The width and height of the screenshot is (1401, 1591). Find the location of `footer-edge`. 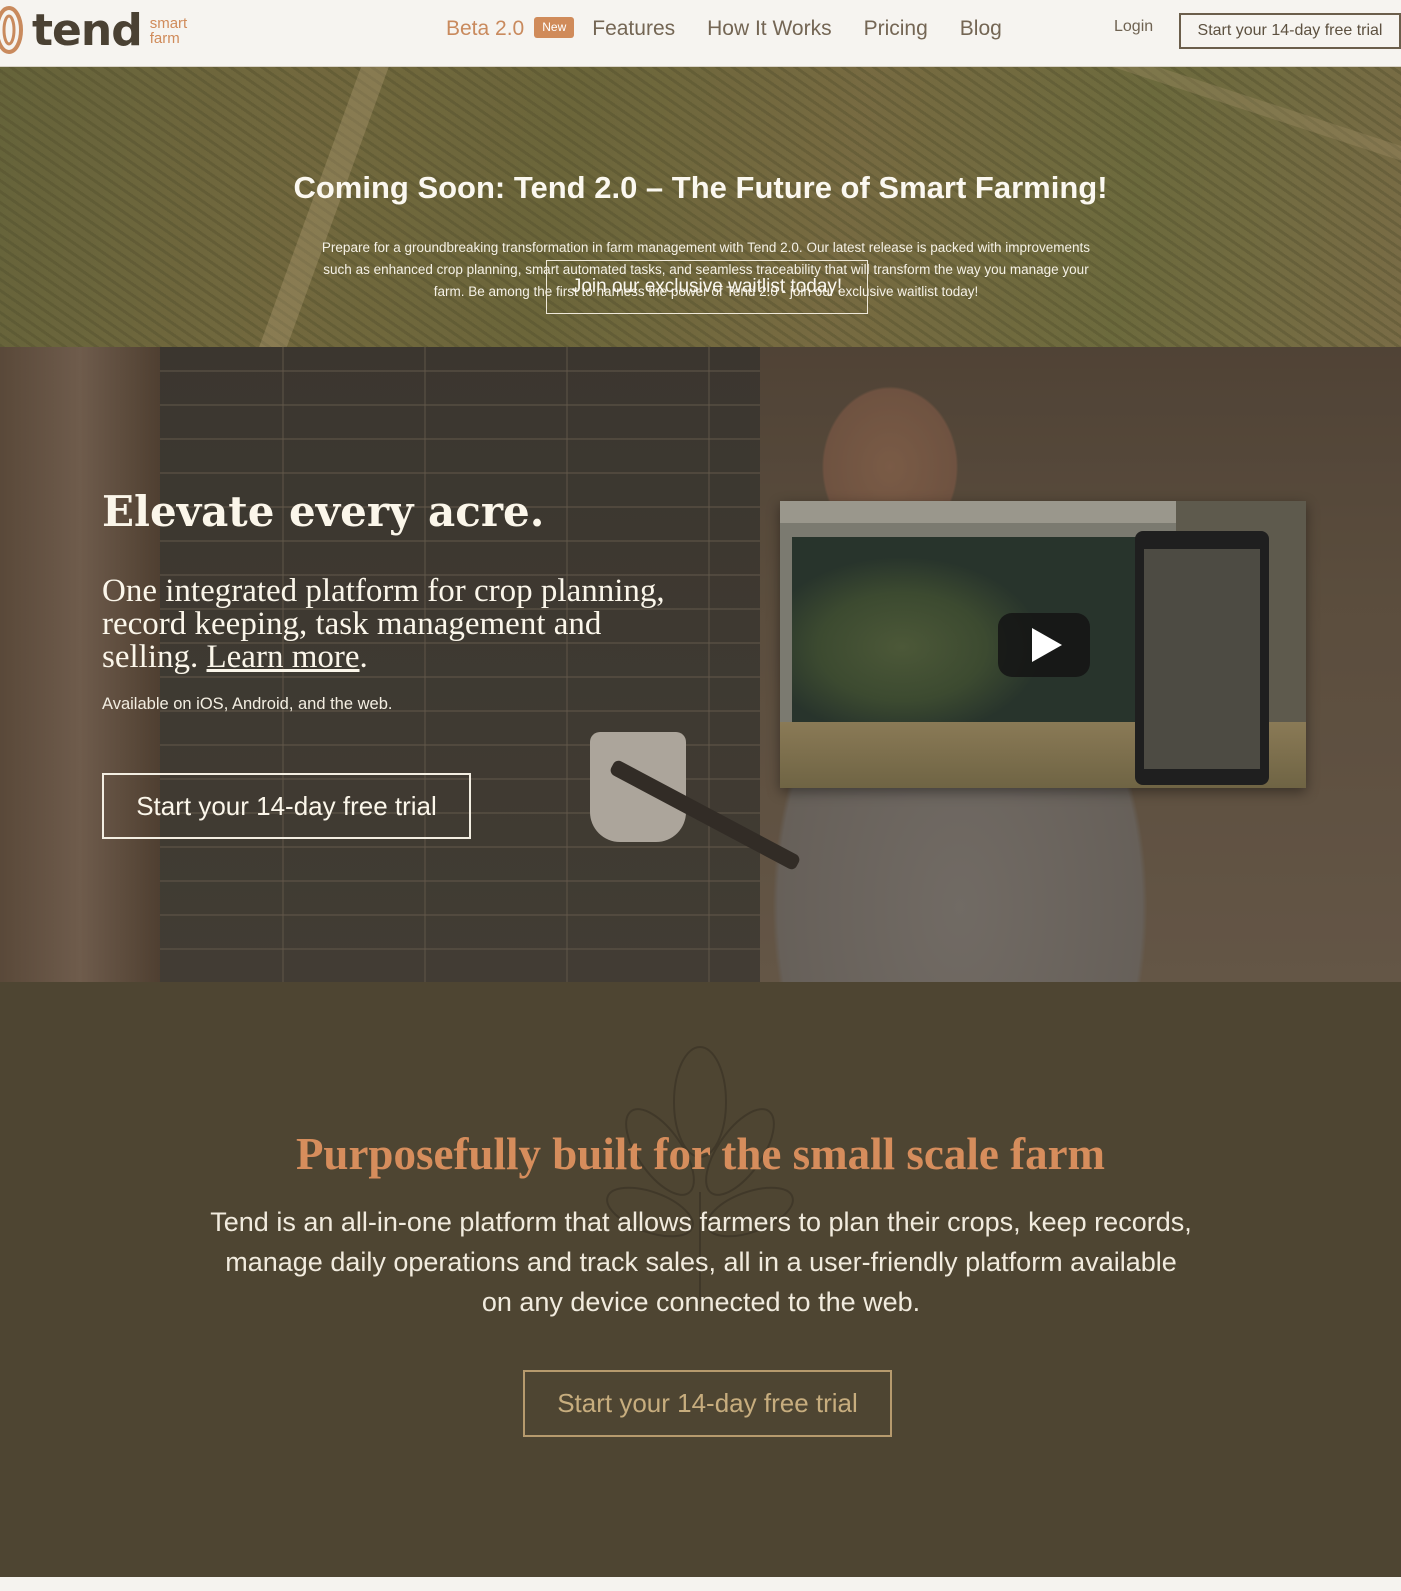

footer-edge is located at coordinates (700, 1584).